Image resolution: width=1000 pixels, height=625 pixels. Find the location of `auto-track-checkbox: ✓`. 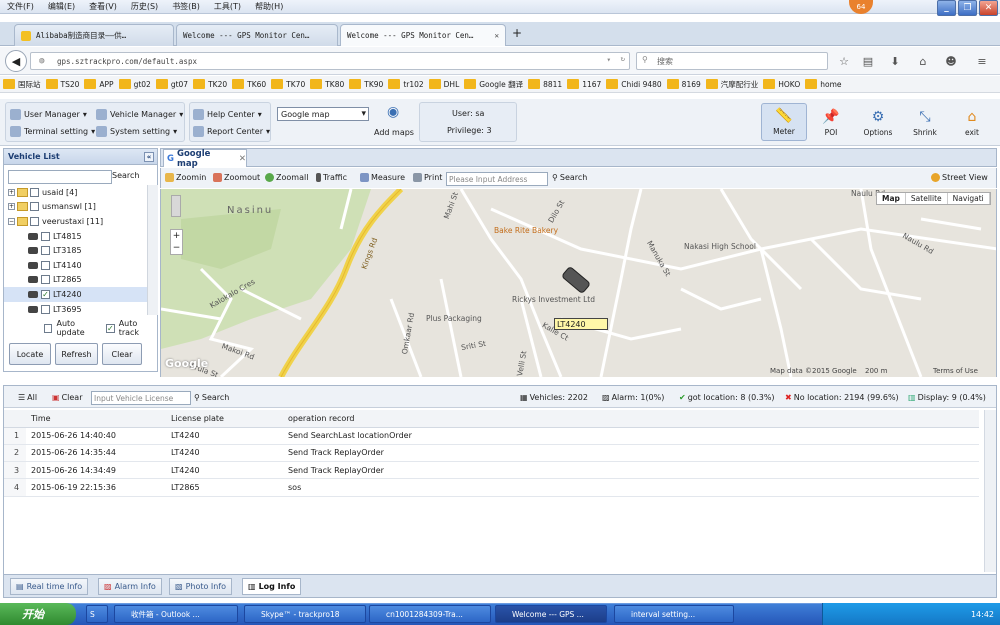

auto-track-checkbox: ✓ is located at coordinates (110, 328).